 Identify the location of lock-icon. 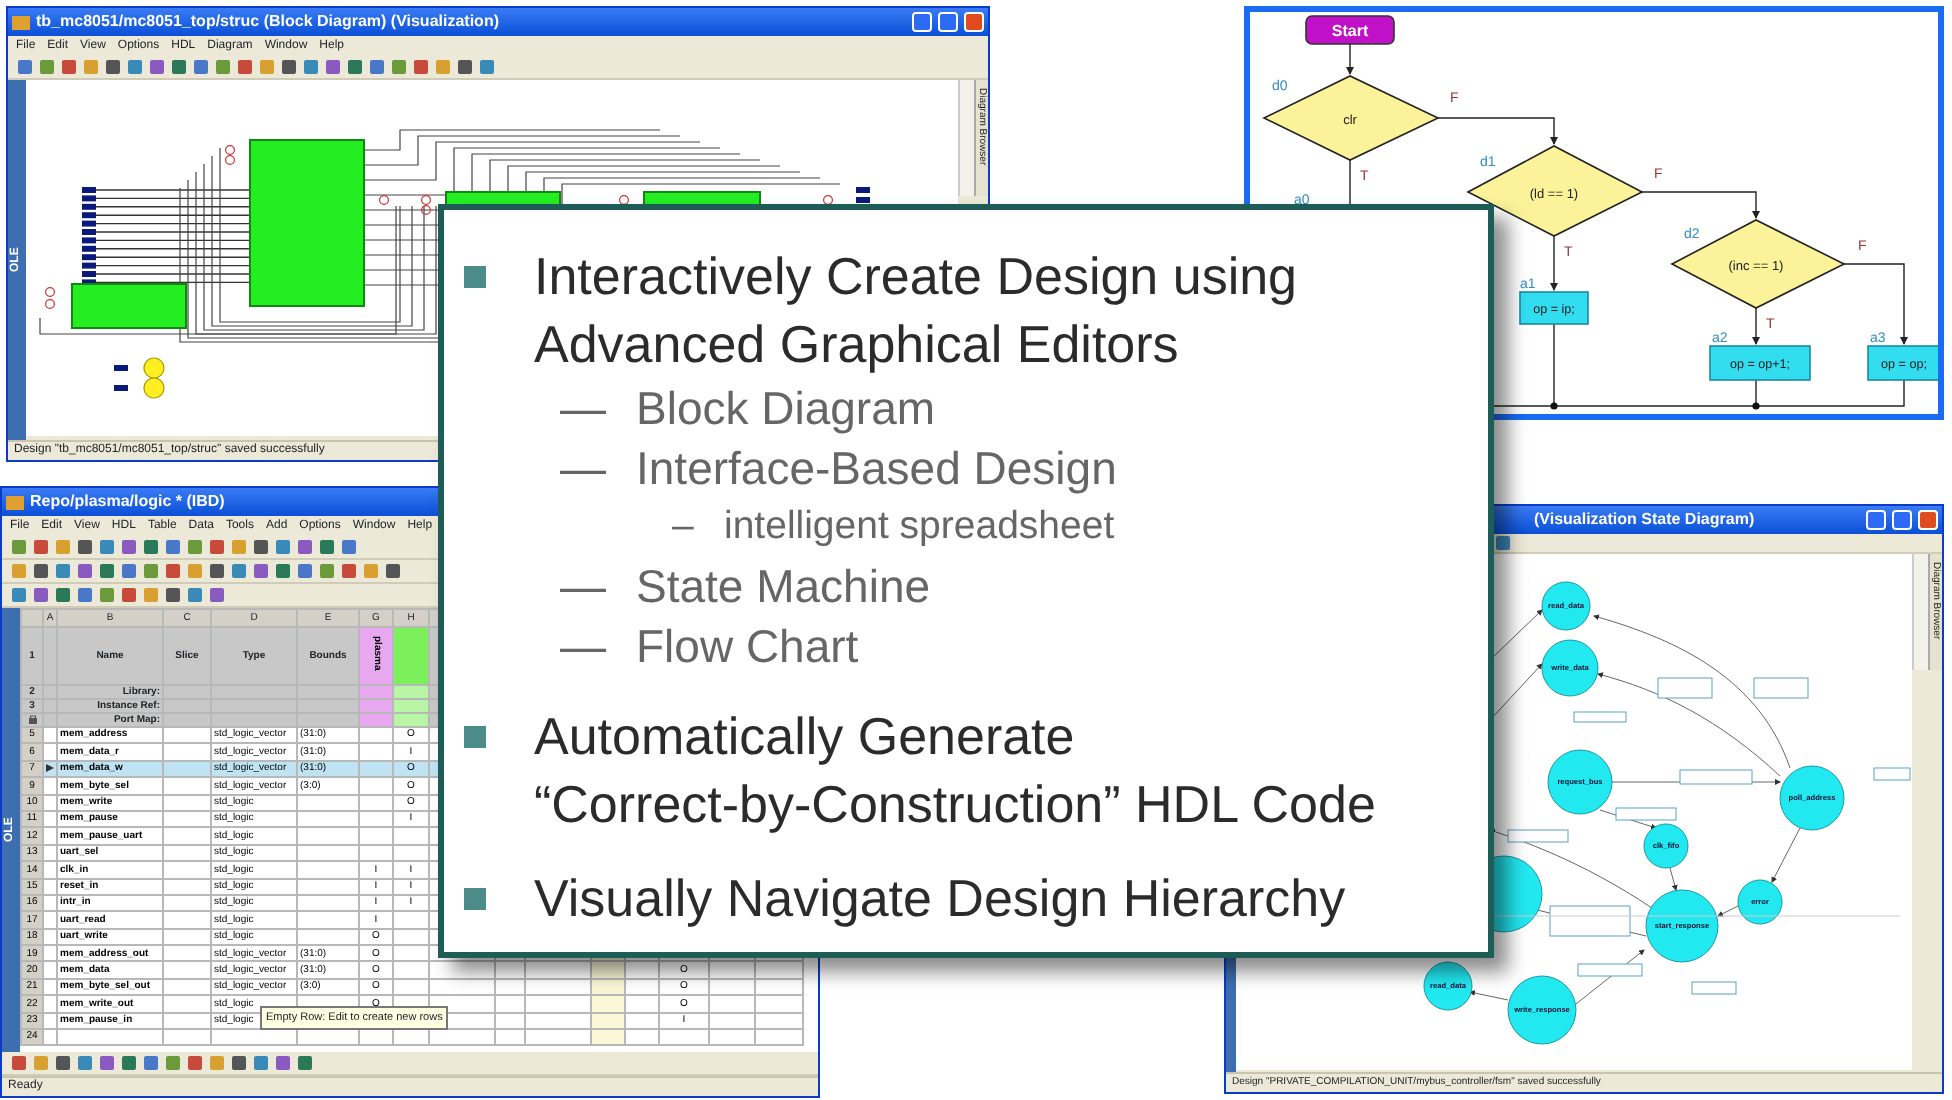
(32, 719).